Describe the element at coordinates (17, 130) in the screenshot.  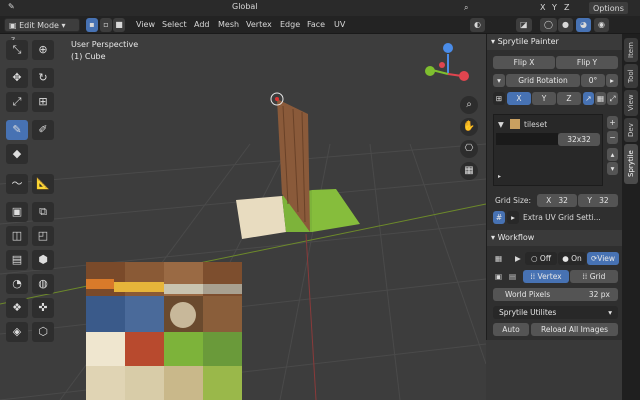
I see `sprytile-paint-tool: ✎` at that location.